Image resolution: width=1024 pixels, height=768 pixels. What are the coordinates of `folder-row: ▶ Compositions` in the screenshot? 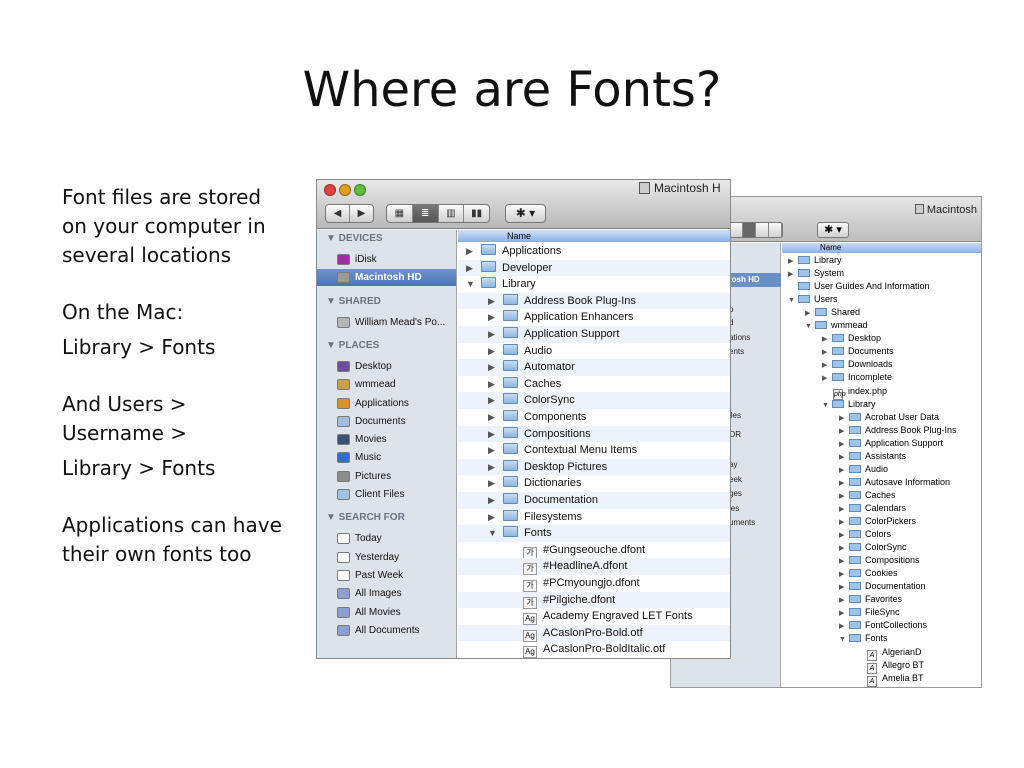 It's located at (879, 560).